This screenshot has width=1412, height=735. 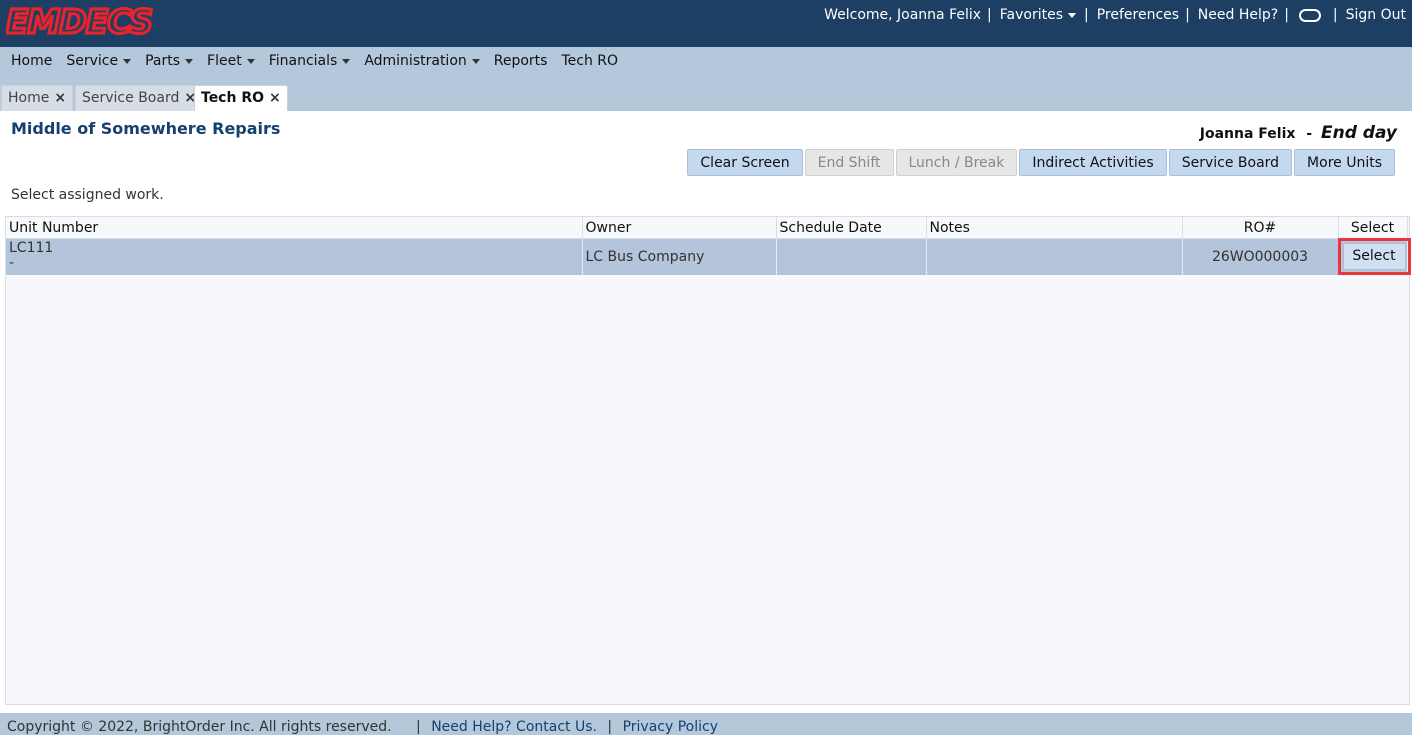 What do you see at coordinates (1376, 15) in the screenshot?
I see `sign-out-link: Sign Out` at bounding box center [1376, 15].